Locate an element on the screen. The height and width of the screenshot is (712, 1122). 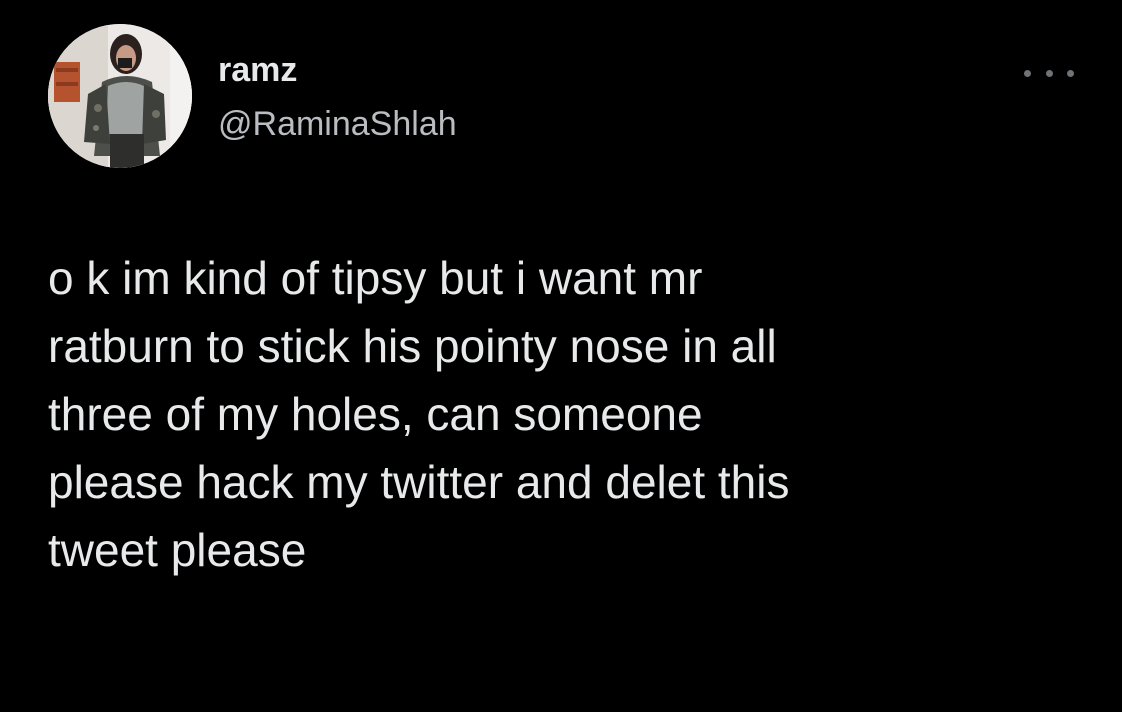
tweet-text-line: o k im kind of tipsy but i want mr is located at coordinates (375, 278).